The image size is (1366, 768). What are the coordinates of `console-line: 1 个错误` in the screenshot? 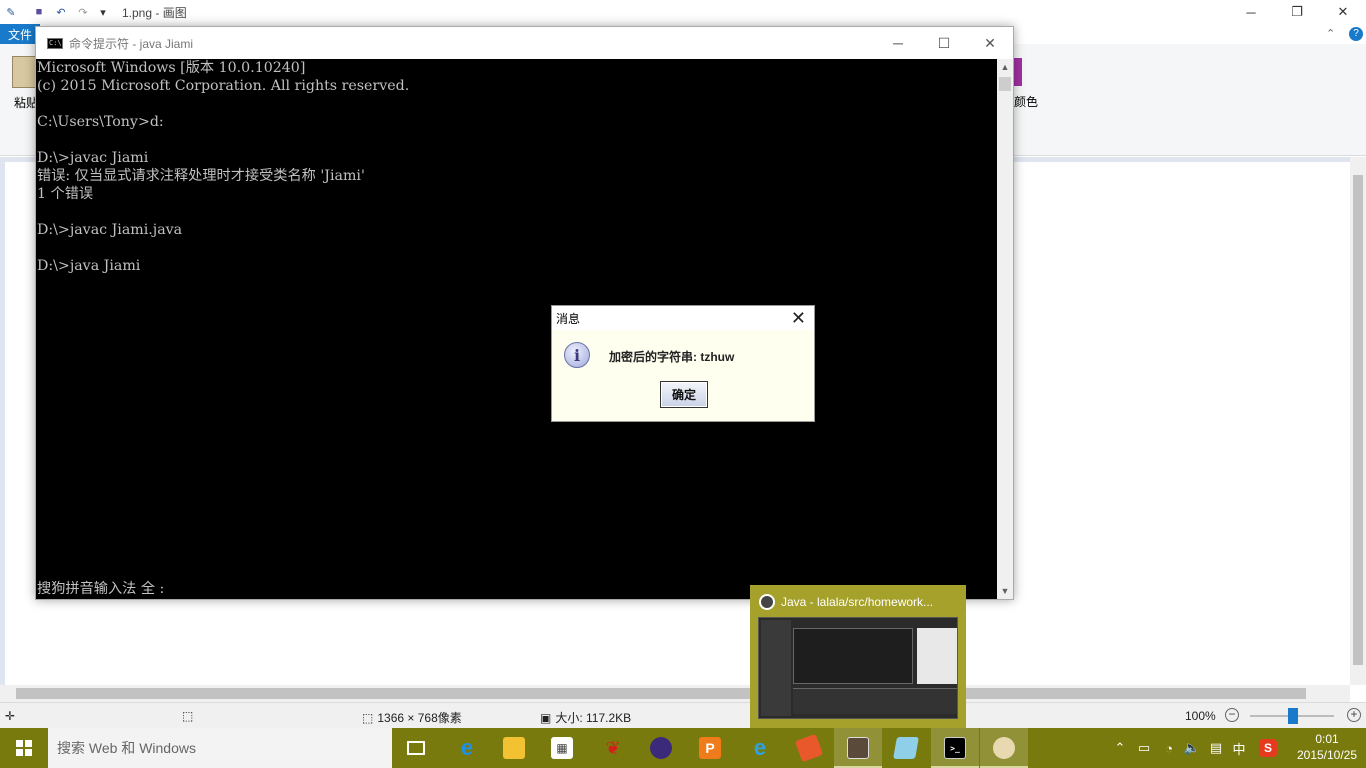 It's located at (65, 194).